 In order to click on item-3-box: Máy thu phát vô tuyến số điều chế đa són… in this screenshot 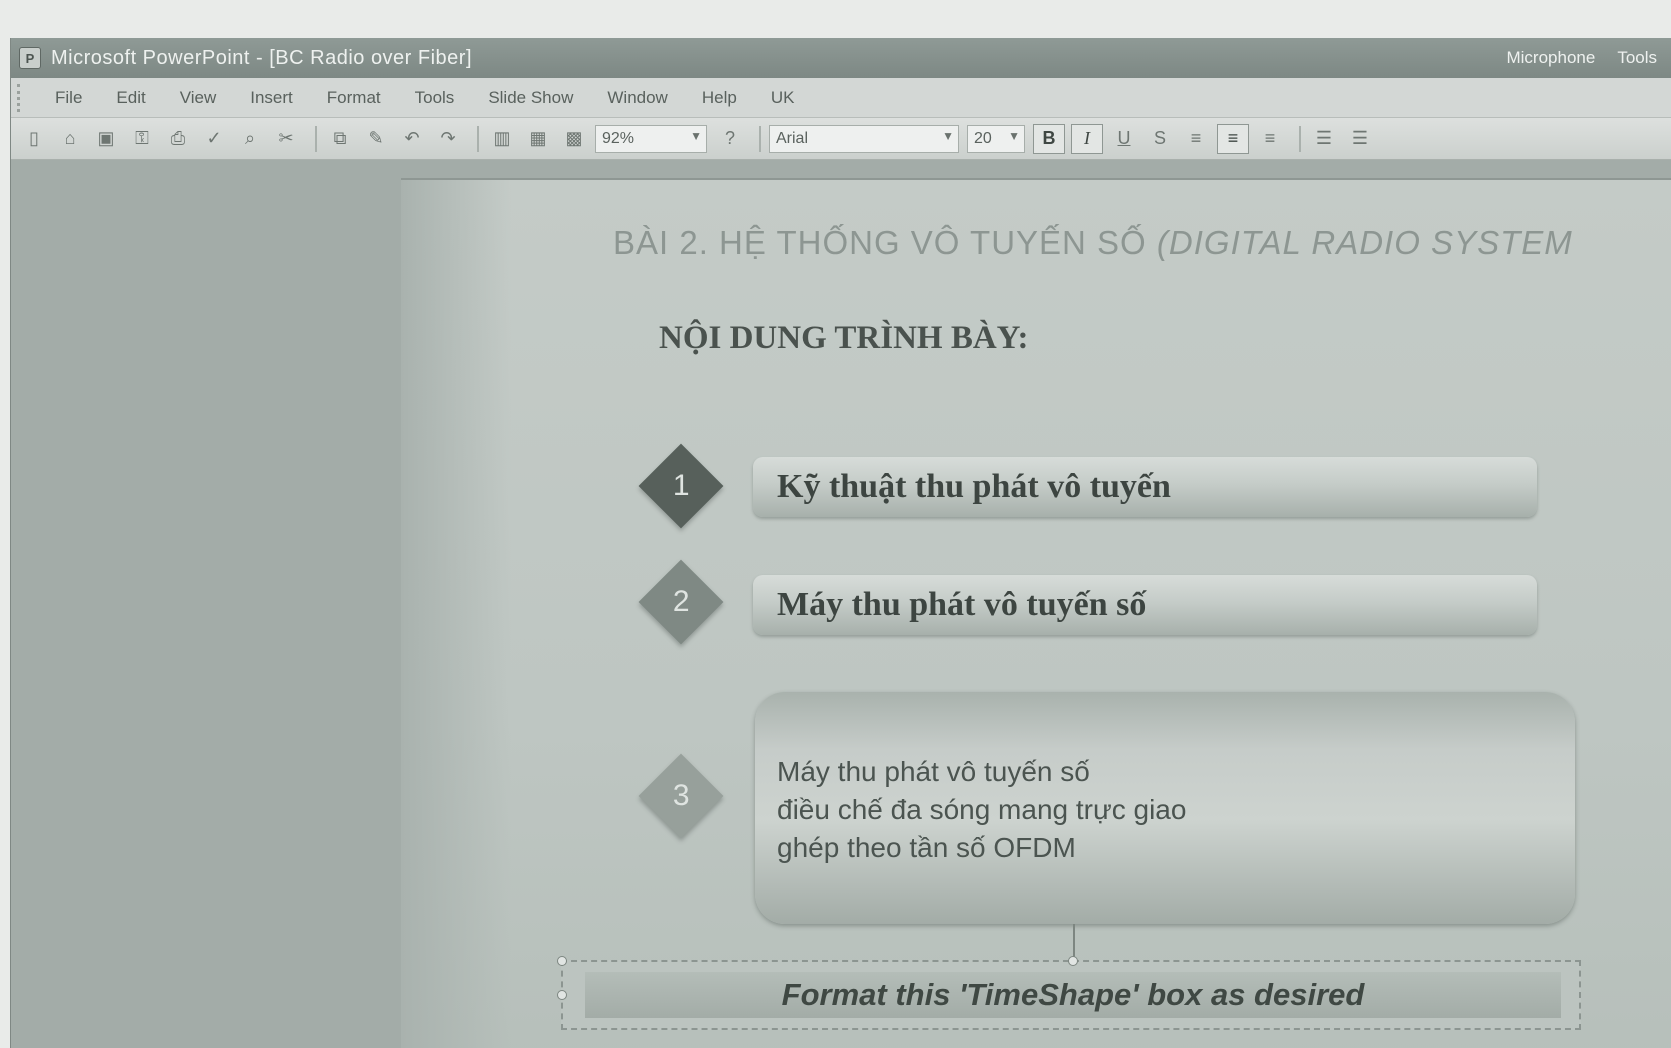, I will do `click(1165, 808)`.